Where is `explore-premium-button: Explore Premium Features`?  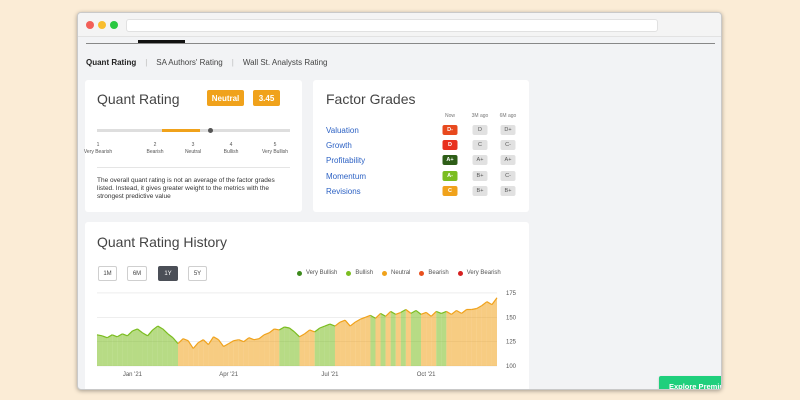 explore-premium-button: Explore Premium Features is located at coordinates (690, 382).